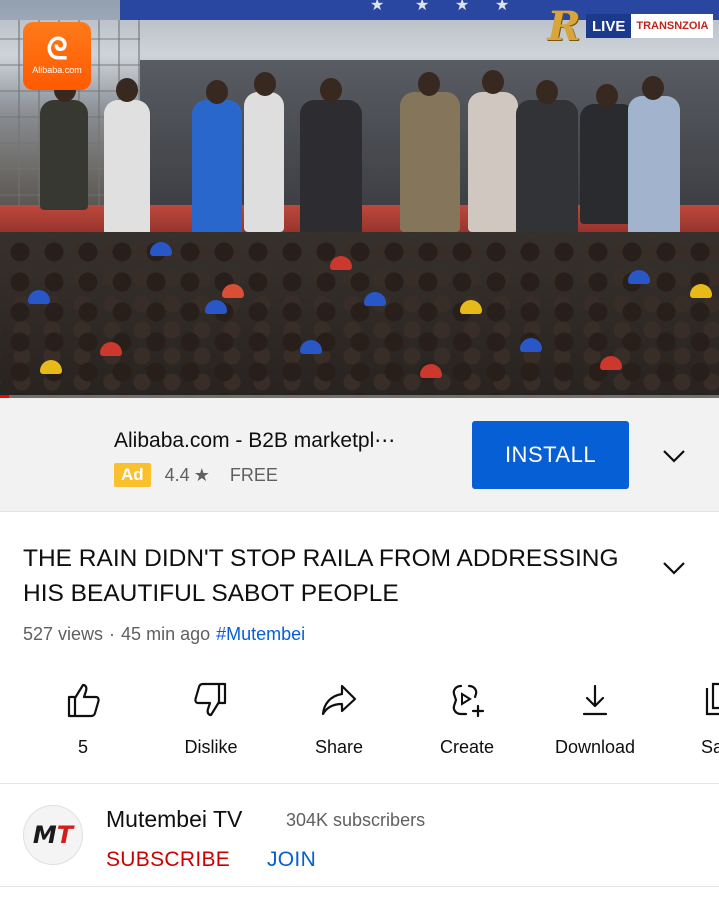 This screenshot has height=907, width=719. What do you see at coordinates (712, 699) in the screenshot?
I see `save-icon` at bounding box center [712, 699].